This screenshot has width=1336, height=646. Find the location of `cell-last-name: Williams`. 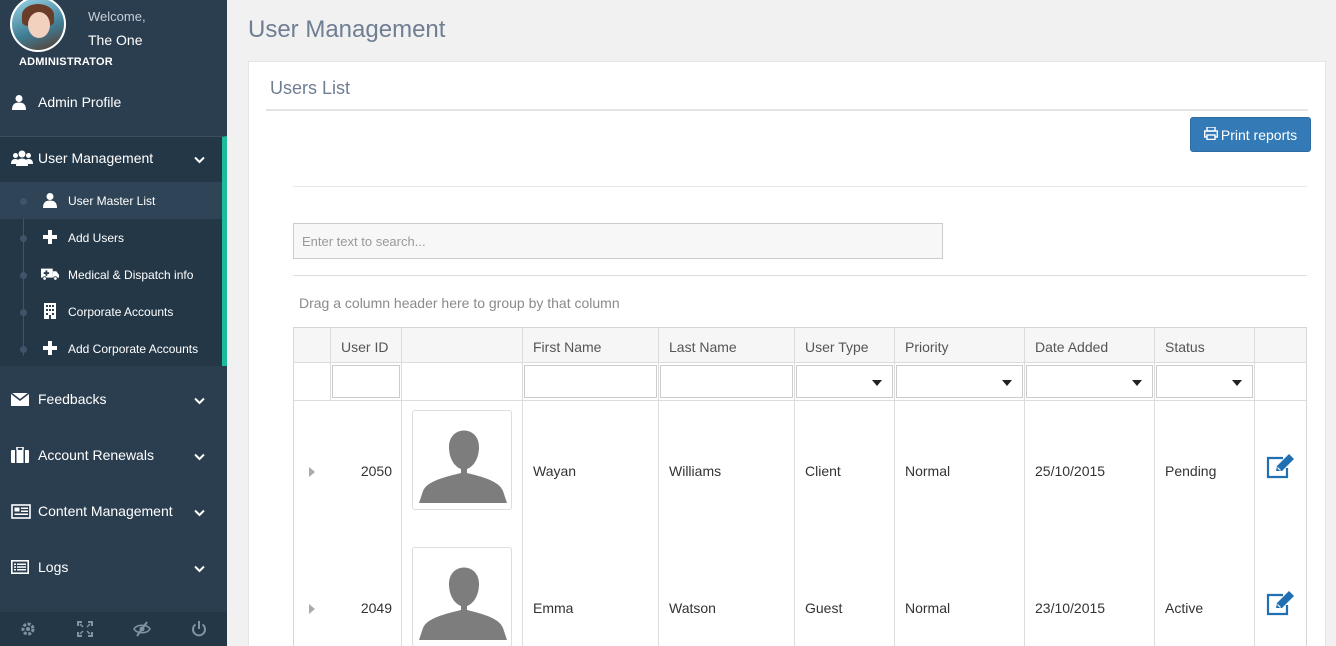

cell-last-name: Williams is located at coordinates (695, 471).